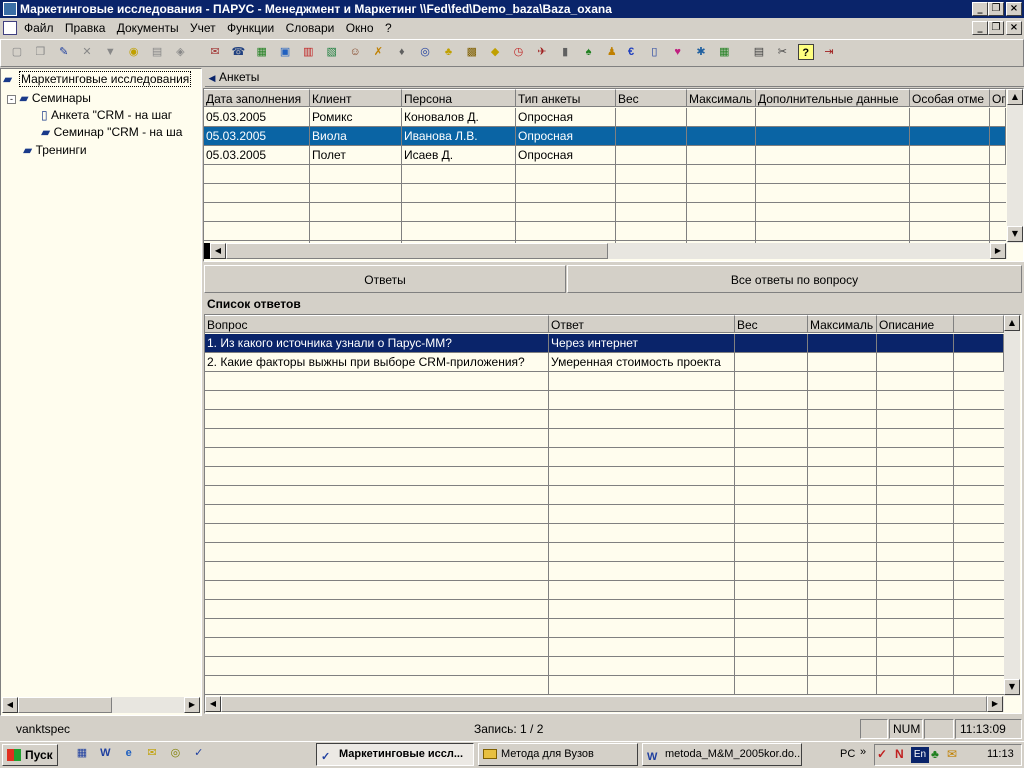 Image resolution: width=1024 pixels, height=768 pixels. Describe the element at coordinates (558, 754) in the screenshot. I see `task-button-folder: Метода для Вузов` at that location.